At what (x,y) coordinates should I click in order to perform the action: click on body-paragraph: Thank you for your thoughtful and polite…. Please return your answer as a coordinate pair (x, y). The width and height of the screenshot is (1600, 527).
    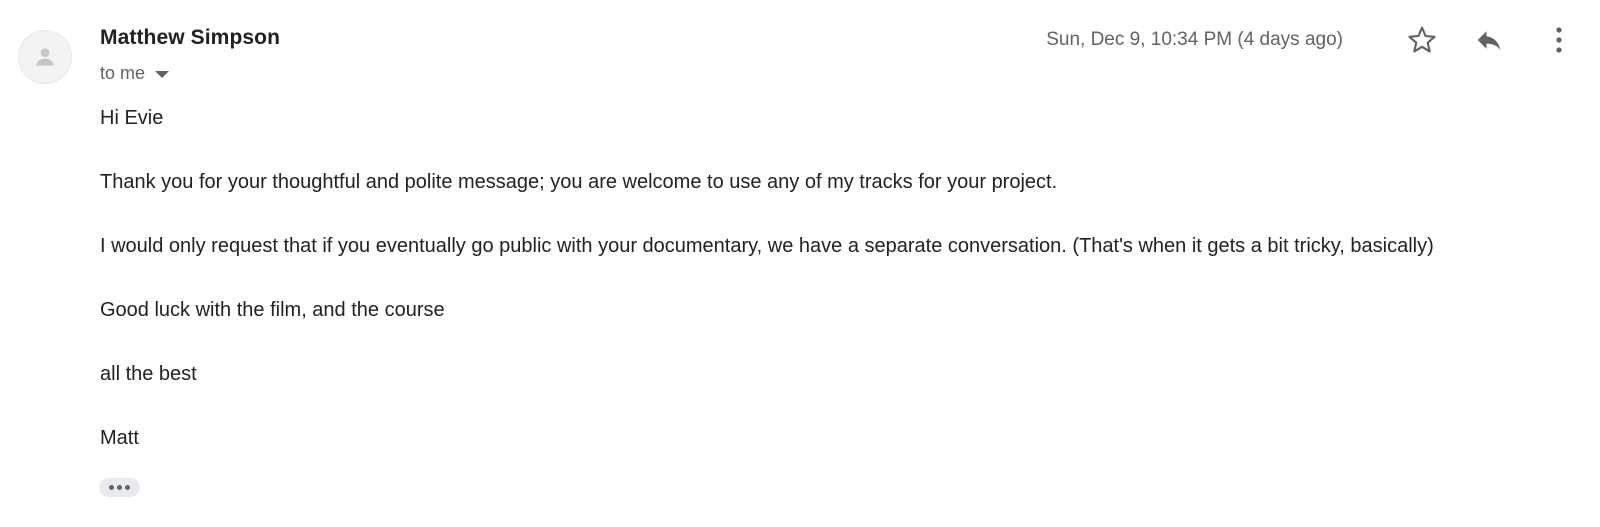
    Looking at the image, I should click on (579, 182).